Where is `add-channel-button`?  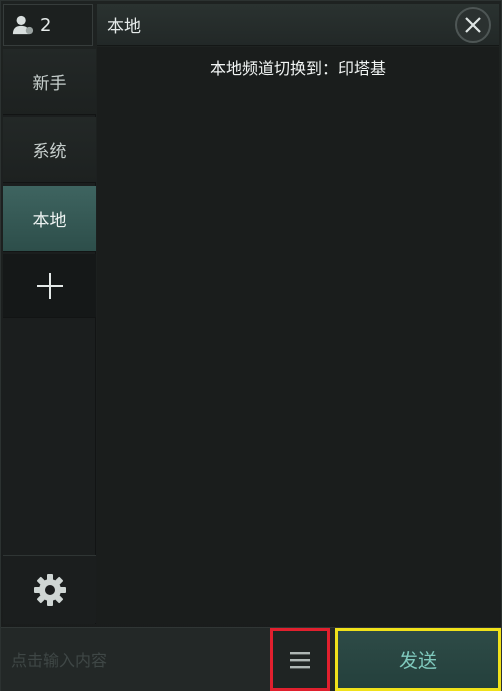
add-channel-button is located at coordinates (49, 286).